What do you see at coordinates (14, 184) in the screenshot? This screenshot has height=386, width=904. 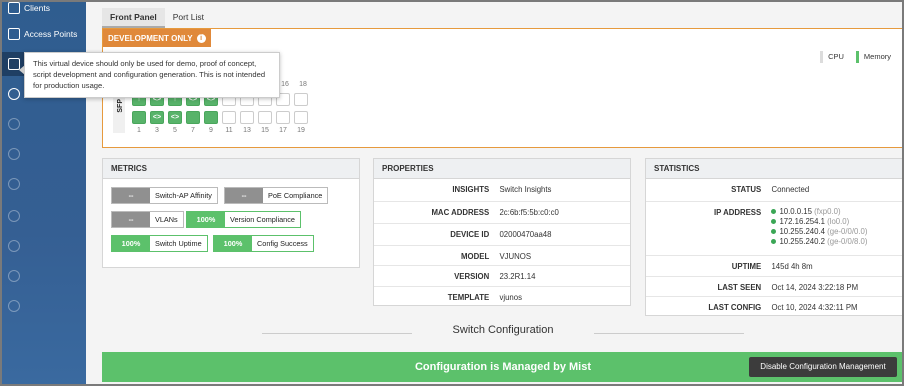 I see `analytics-icon` at bounding box center [14, 184].